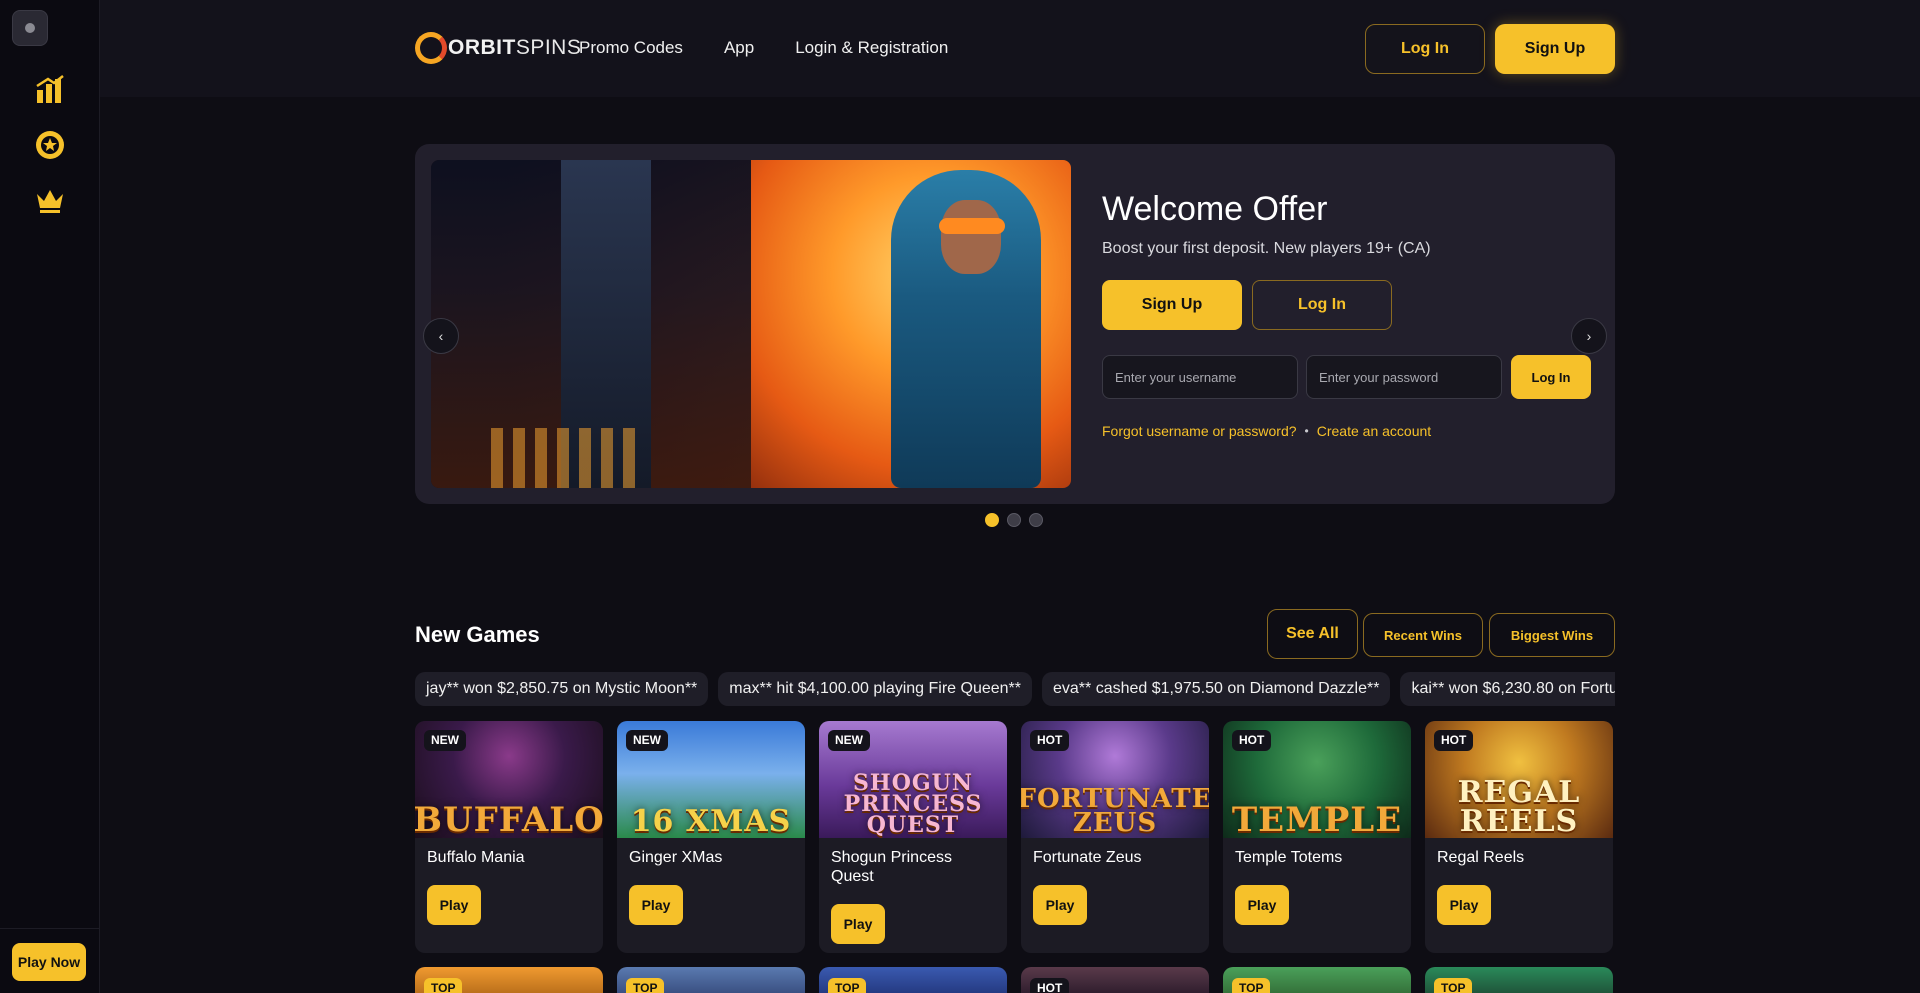 This screenshot has width=1920, height=993. What do you see at coordinates (1172, 305) in the screenshot?
I see `hero-signup-button: Sign Up` at bounding box center [1172, 305].